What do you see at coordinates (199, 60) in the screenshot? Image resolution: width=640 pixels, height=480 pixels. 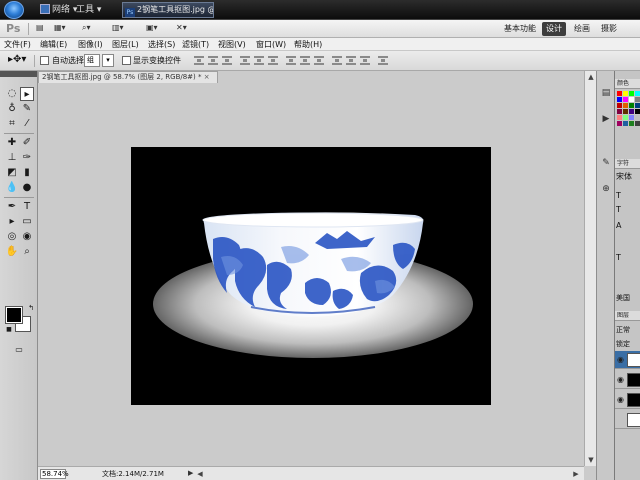 I see `align-top-icon` at bounding box center [199, 60].